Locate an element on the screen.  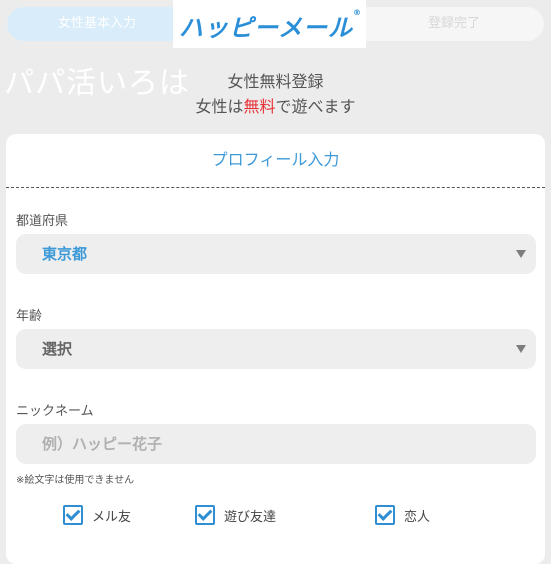
logo: ハッピーメール® is located at coordinates (269, 24).